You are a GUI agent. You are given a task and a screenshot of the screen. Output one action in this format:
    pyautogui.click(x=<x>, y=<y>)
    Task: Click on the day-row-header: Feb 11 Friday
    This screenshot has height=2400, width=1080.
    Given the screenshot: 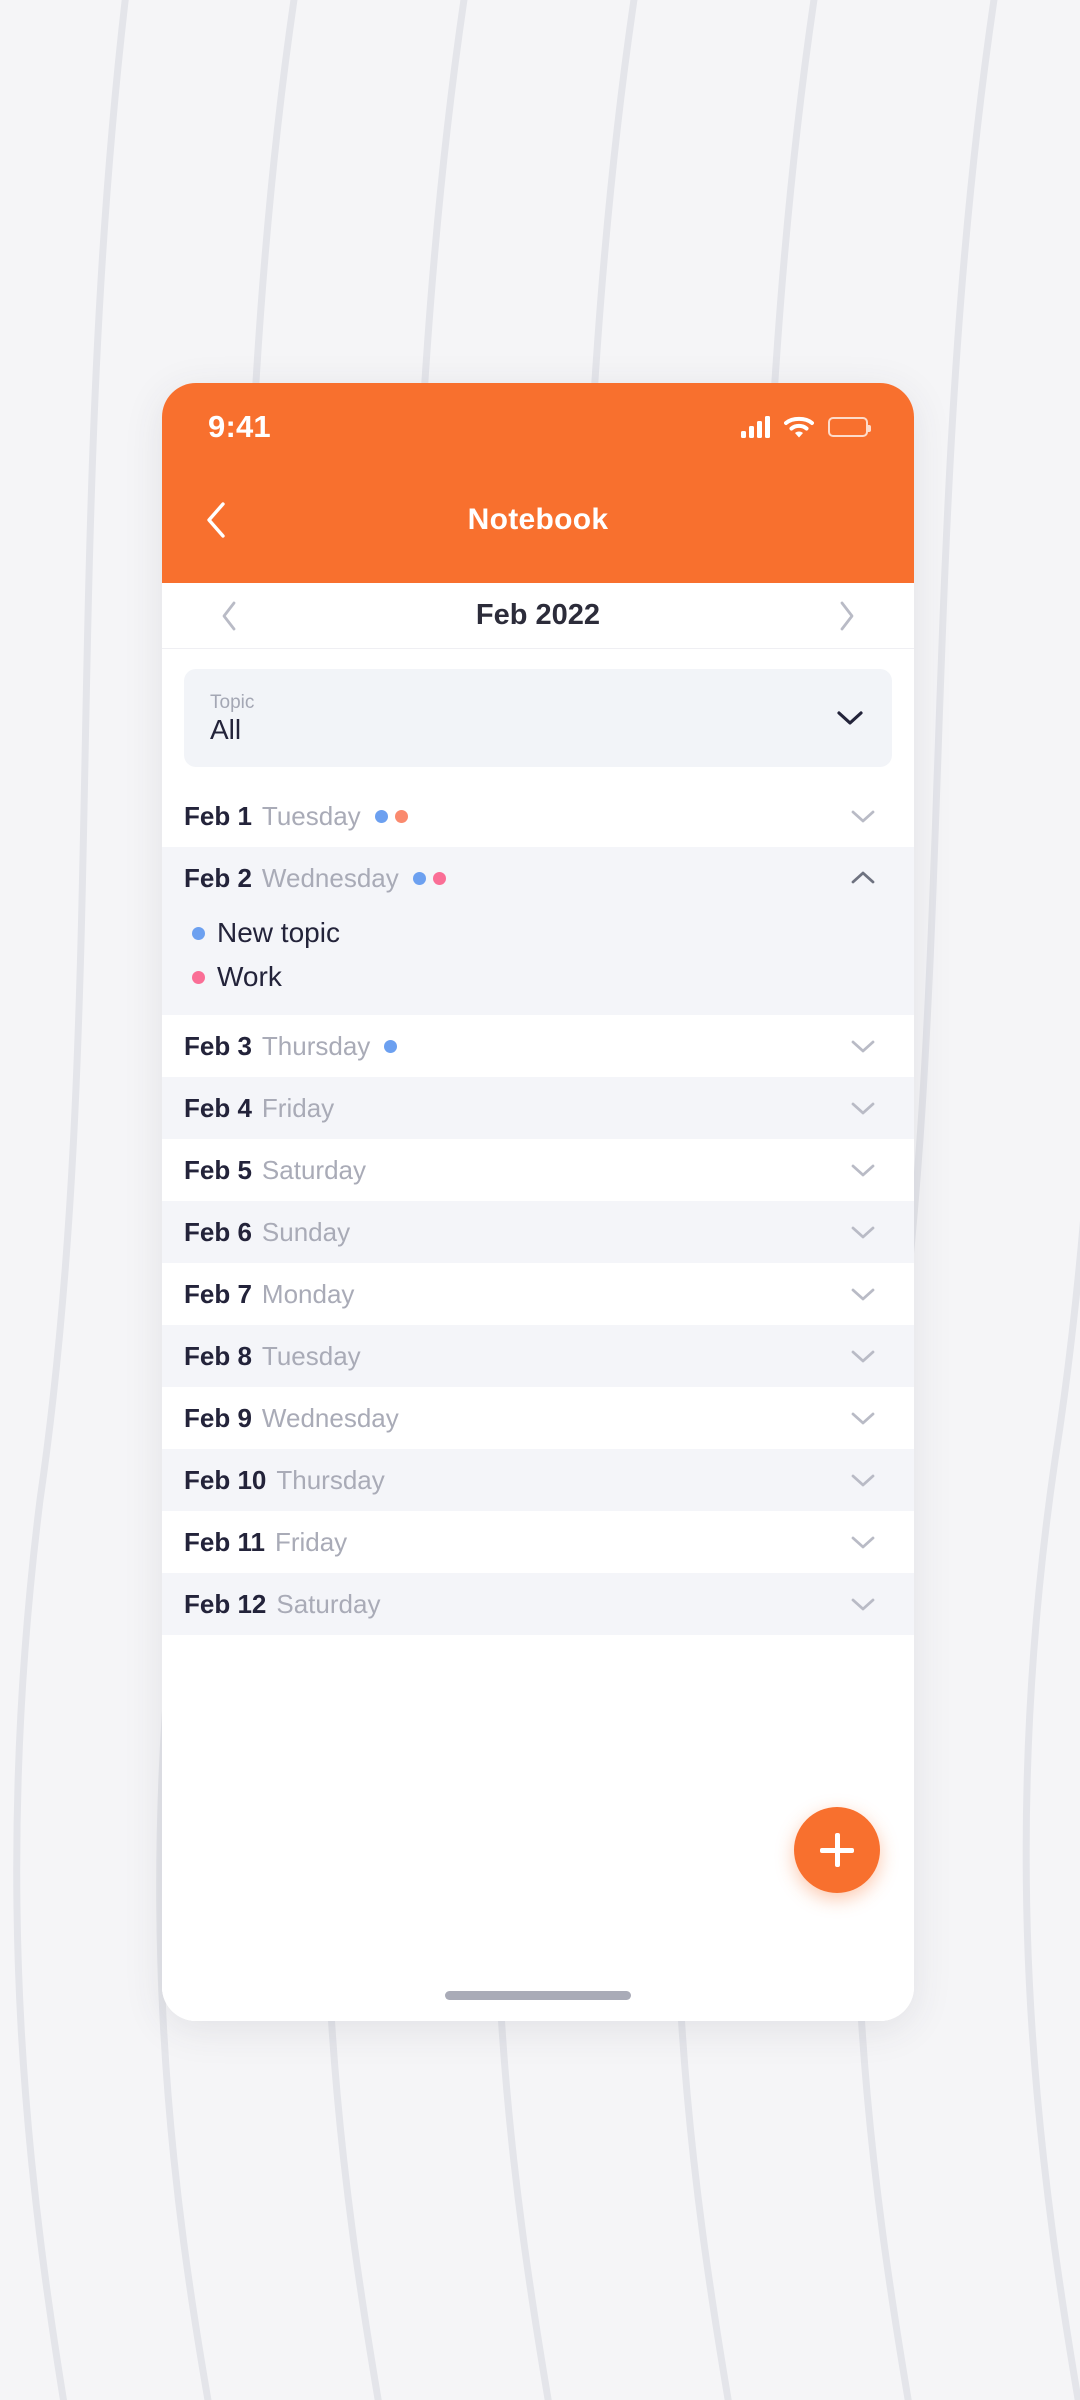 What is the action you would take?
    pyautogui.click(x=532, y=1542)
    